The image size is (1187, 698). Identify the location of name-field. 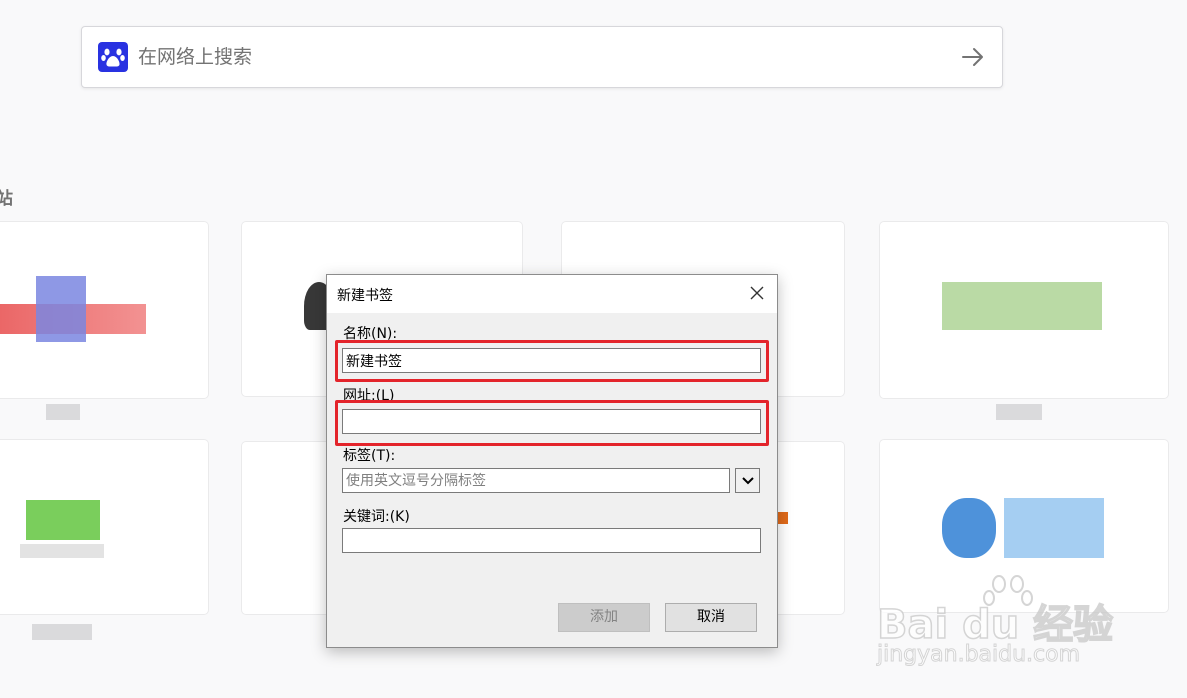
(551, 360).